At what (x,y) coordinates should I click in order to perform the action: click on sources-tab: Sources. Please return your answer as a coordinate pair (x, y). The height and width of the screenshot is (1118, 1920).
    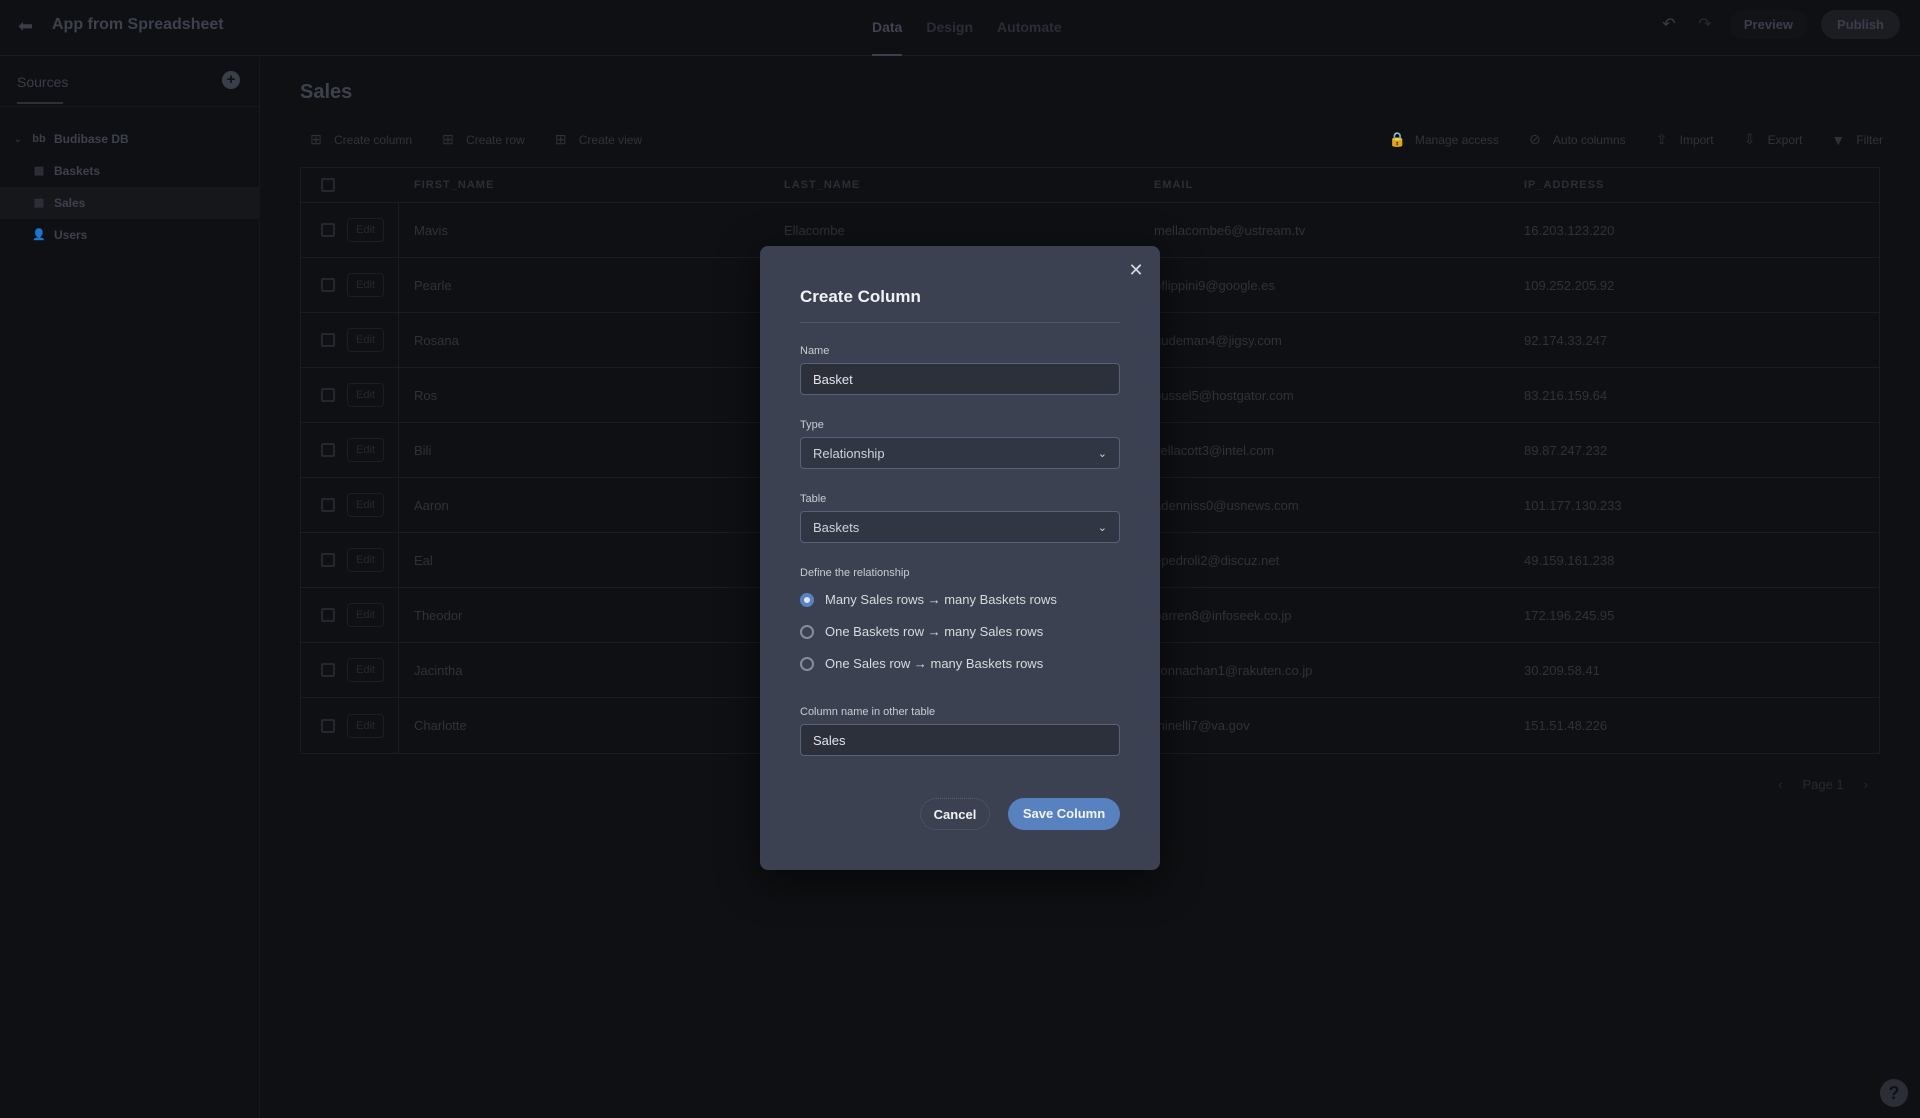
    Looking at the image, I should click on (42, 89).